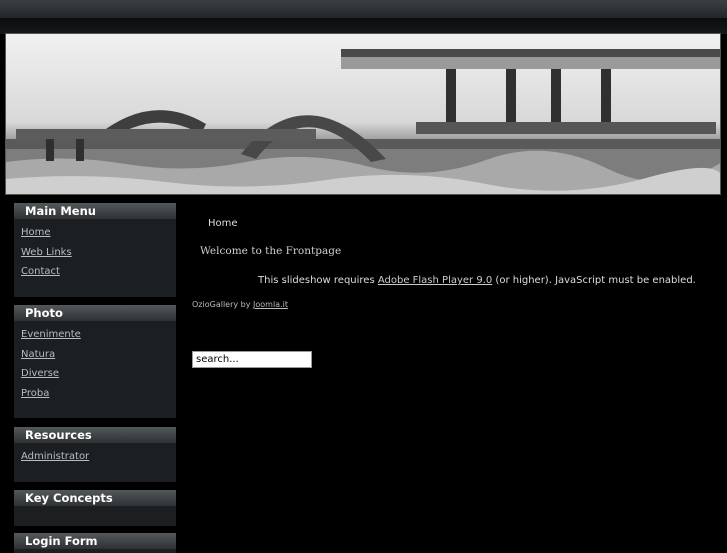 The width and height of the screenshot is (727, 553). I want to click on photo-link-diverse: Diverse, so click(40, 373).